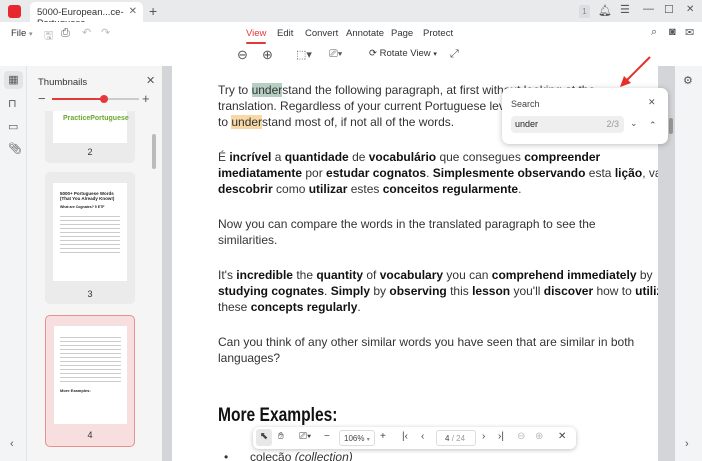  What do you see at coordinates (459, 291) in the screenshot?
I see `text-run: this` at bounding box center [459, 291].